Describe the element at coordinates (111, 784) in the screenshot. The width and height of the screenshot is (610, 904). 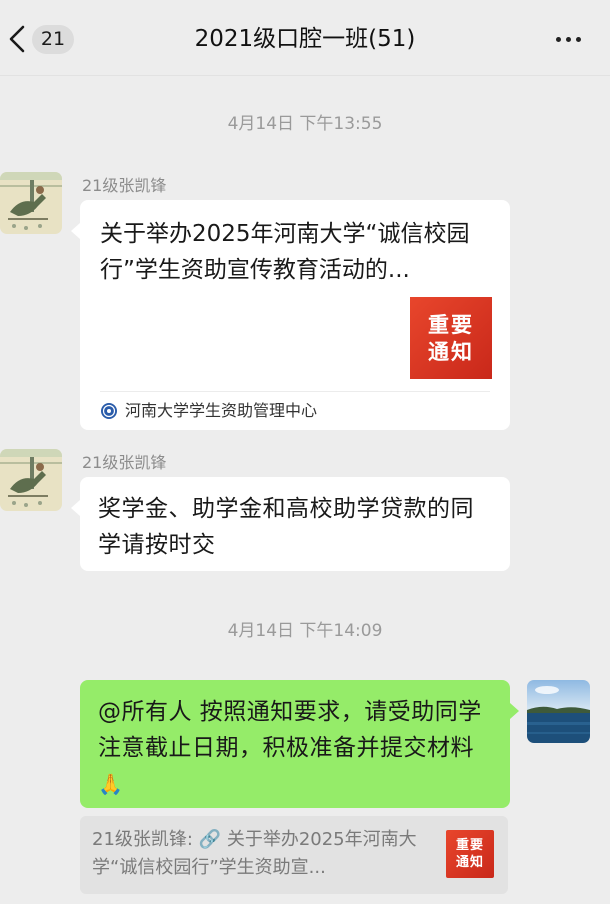
I see `pray-emoji-icon: 🙏` at that location.